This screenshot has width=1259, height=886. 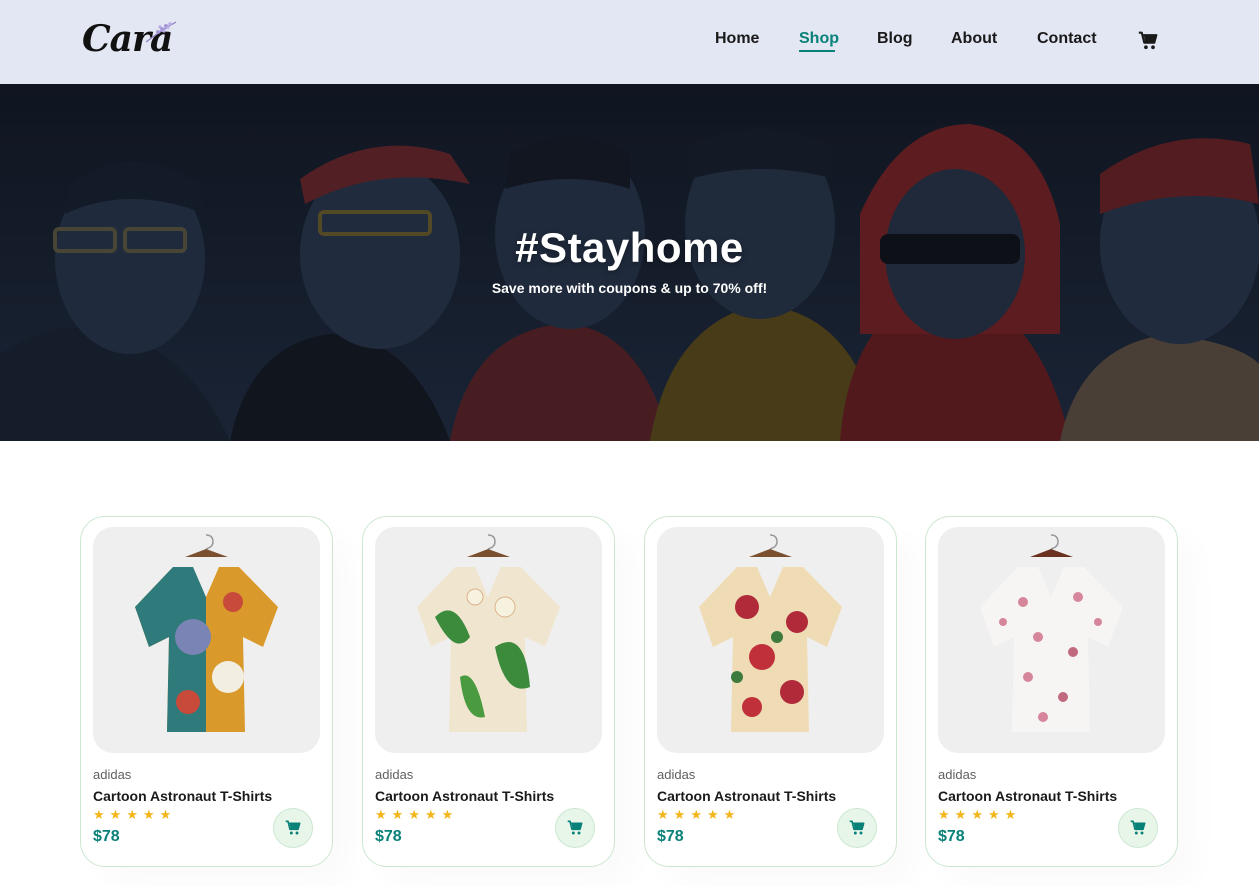 What do you see at coordinates (974, 39) in the screenshot?
I see `nav-about: About` at bounding box center [974, 39].